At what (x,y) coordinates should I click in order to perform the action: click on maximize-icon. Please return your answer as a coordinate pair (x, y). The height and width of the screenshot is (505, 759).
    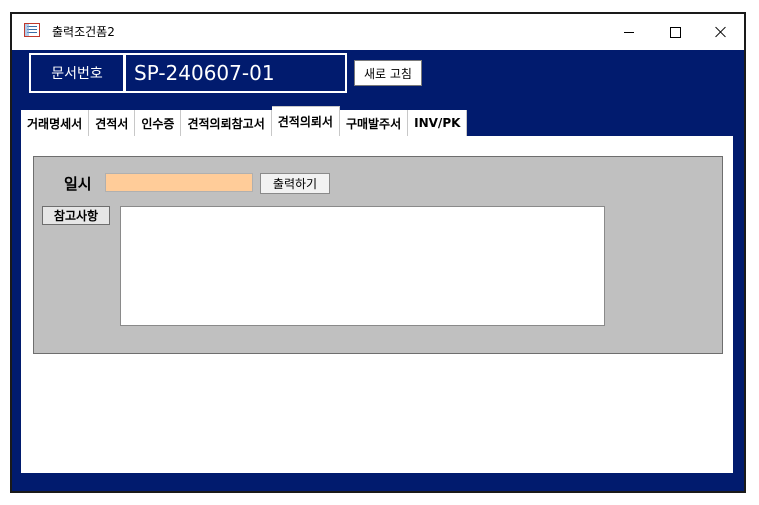
    Looking at the image, I should click on (675, 32).